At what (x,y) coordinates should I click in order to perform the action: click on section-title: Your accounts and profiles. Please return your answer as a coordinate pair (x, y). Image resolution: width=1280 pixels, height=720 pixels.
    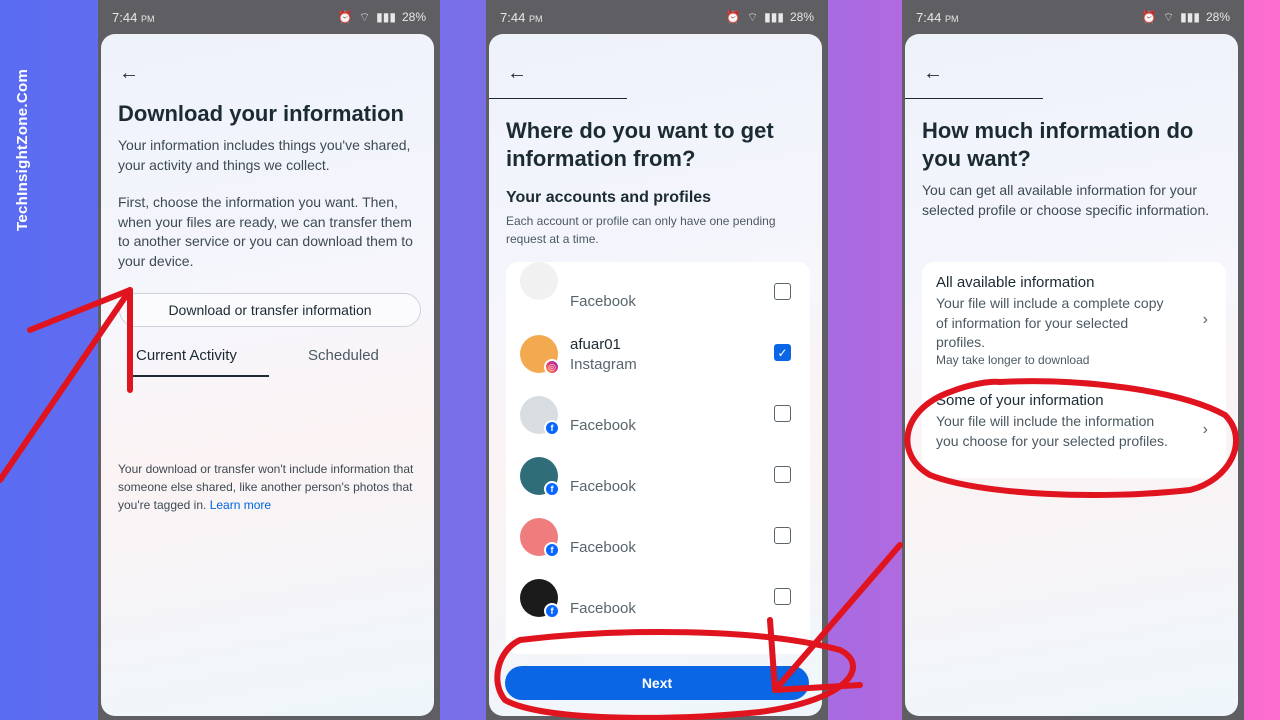
    Looking at the image, I should click on (609, 197).